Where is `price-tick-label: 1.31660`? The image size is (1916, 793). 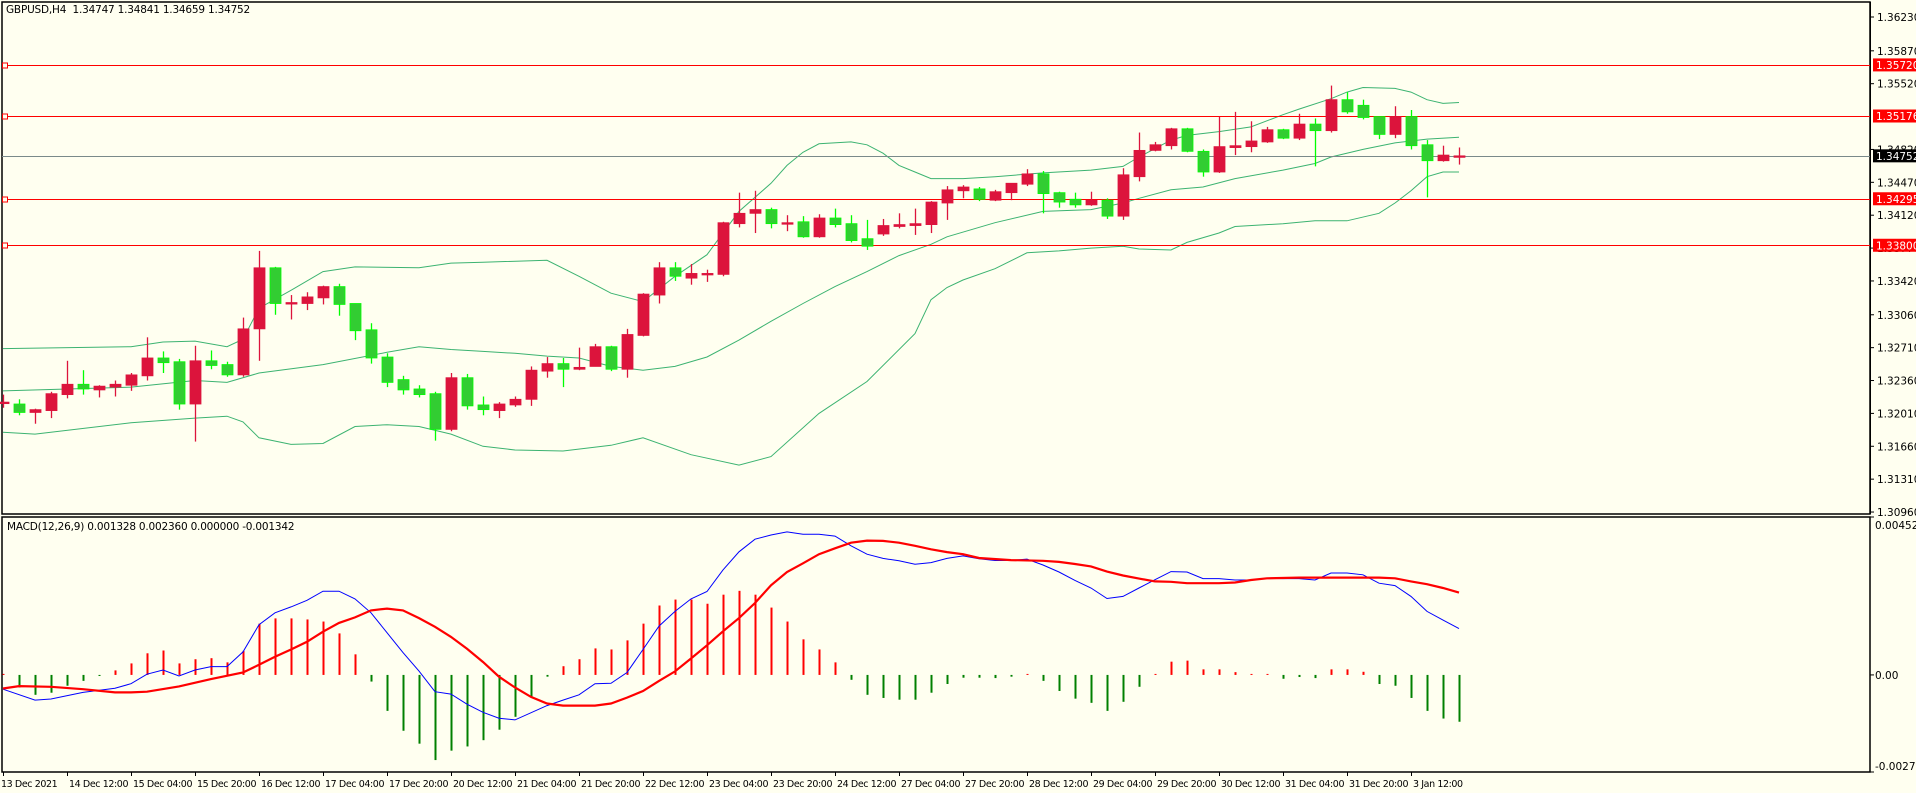
price-tick-label: 1.31660 is located at coordinates (1896, 447).